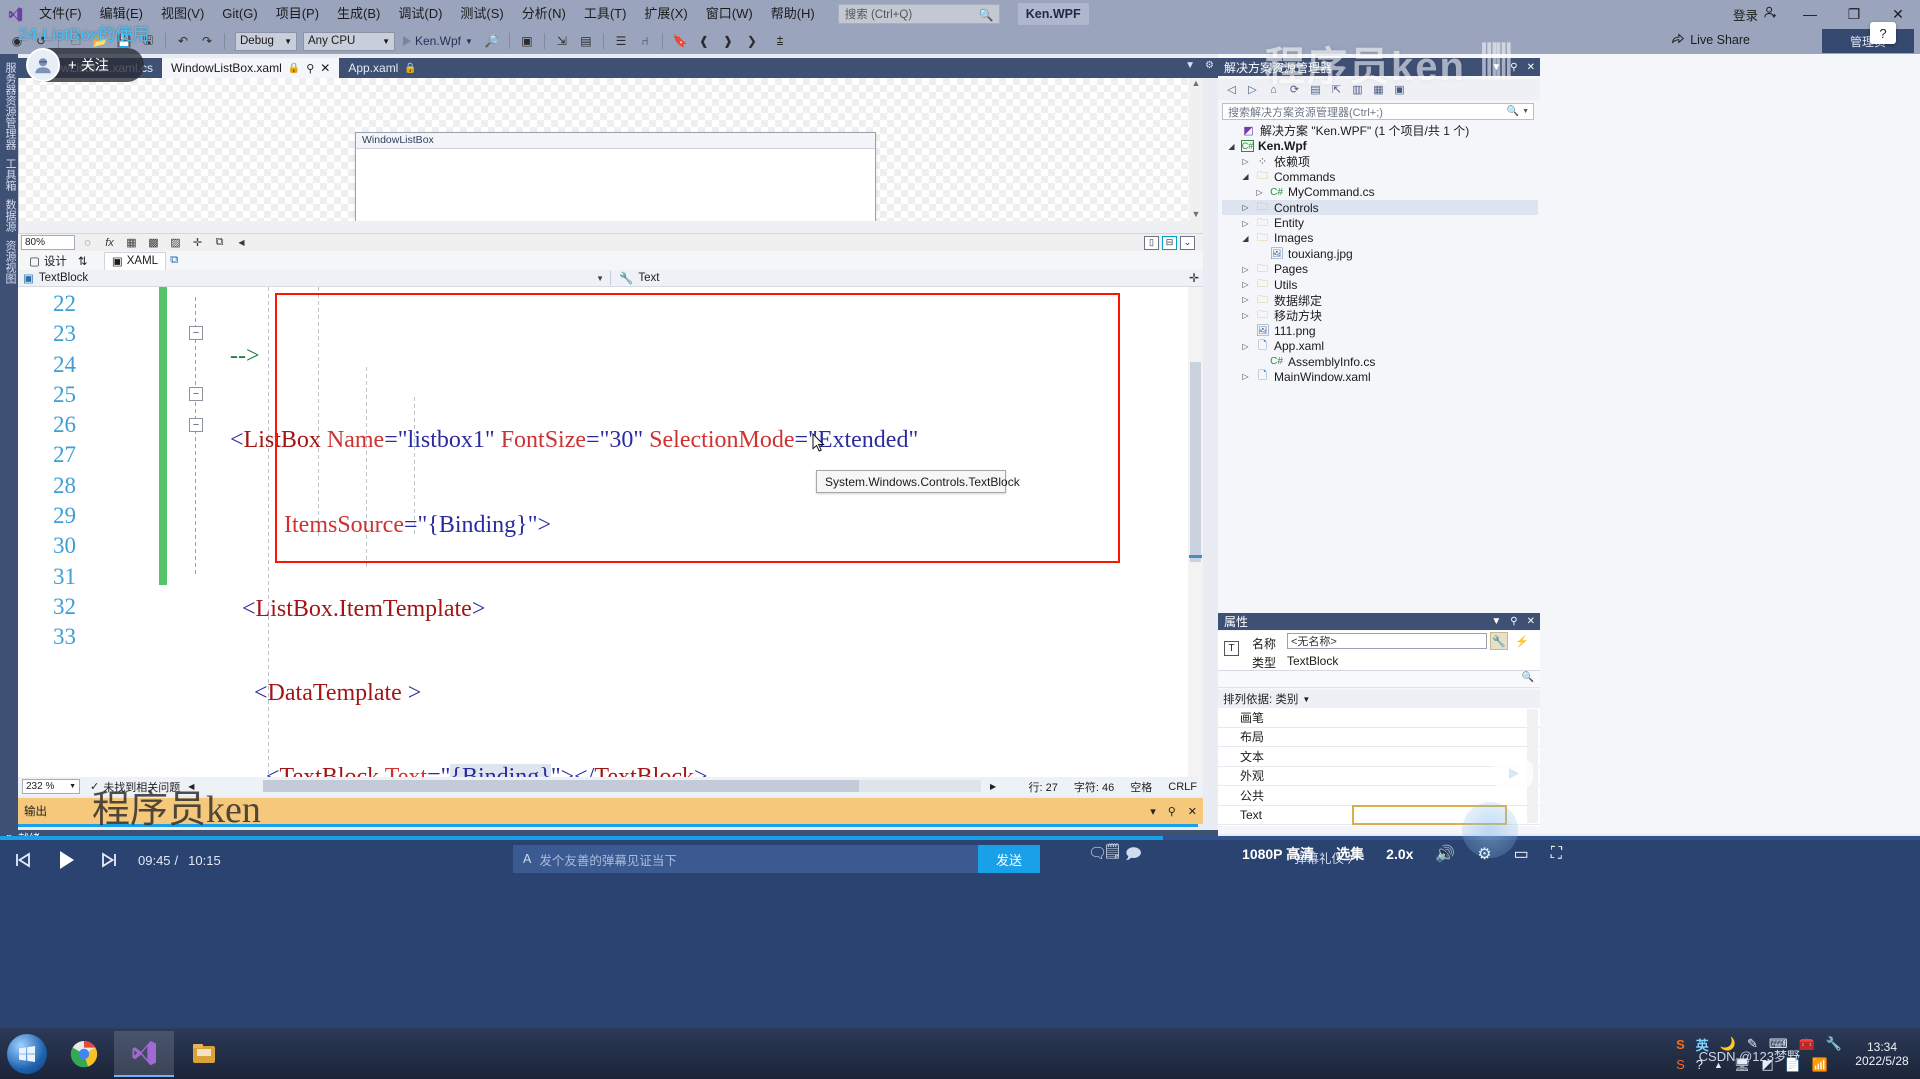 Image resolution: width=1920 pixels, height=1079 pixels. I want to click on minimize-button: —, so click(1810, 14).